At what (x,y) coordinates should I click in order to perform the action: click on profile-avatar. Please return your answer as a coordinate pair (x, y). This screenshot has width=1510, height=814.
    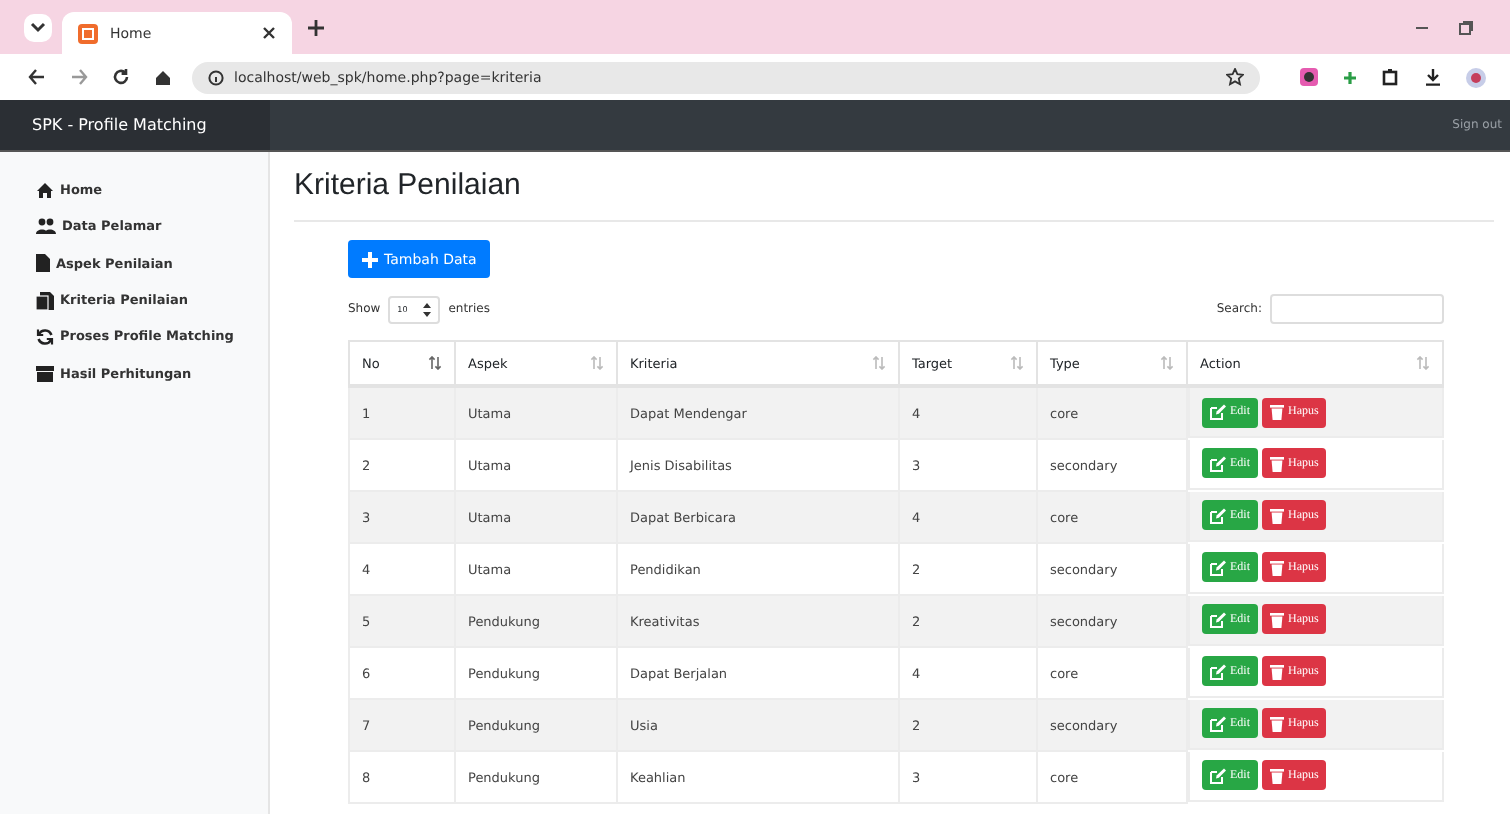
    Looking at the image, I should click on (1476, 77).